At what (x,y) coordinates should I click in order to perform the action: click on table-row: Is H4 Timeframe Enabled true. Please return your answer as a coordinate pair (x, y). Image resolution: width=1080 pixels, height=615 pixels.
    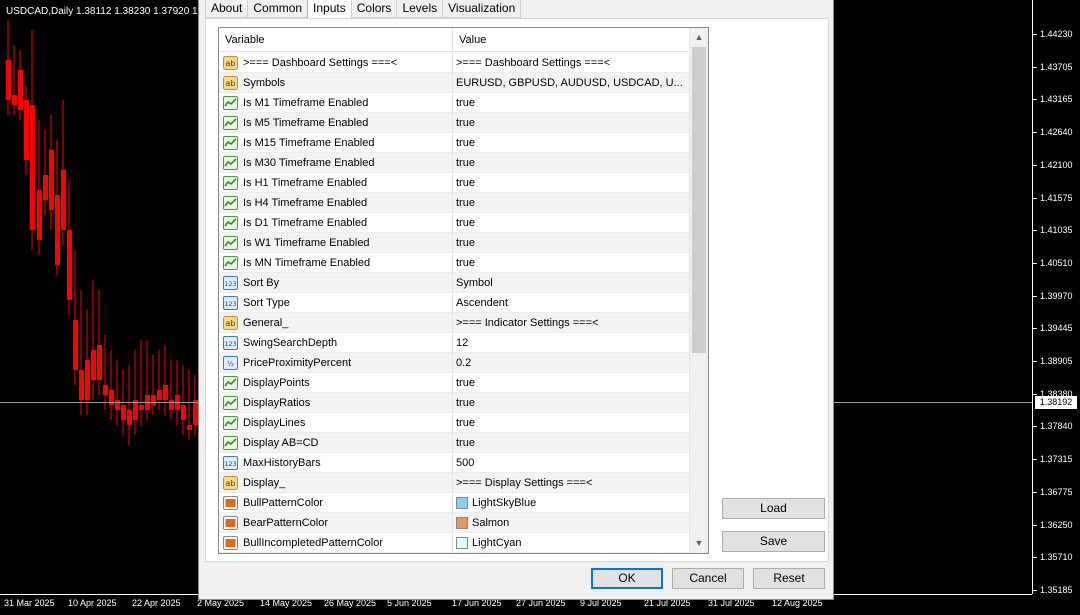
    Looking at the image, I should click on (454, 203).